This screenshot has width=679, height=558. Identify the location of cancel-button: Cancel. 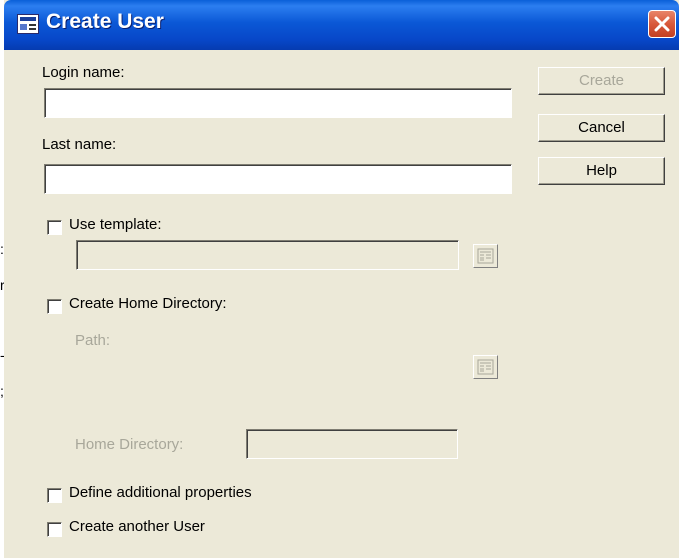
(601, 128).